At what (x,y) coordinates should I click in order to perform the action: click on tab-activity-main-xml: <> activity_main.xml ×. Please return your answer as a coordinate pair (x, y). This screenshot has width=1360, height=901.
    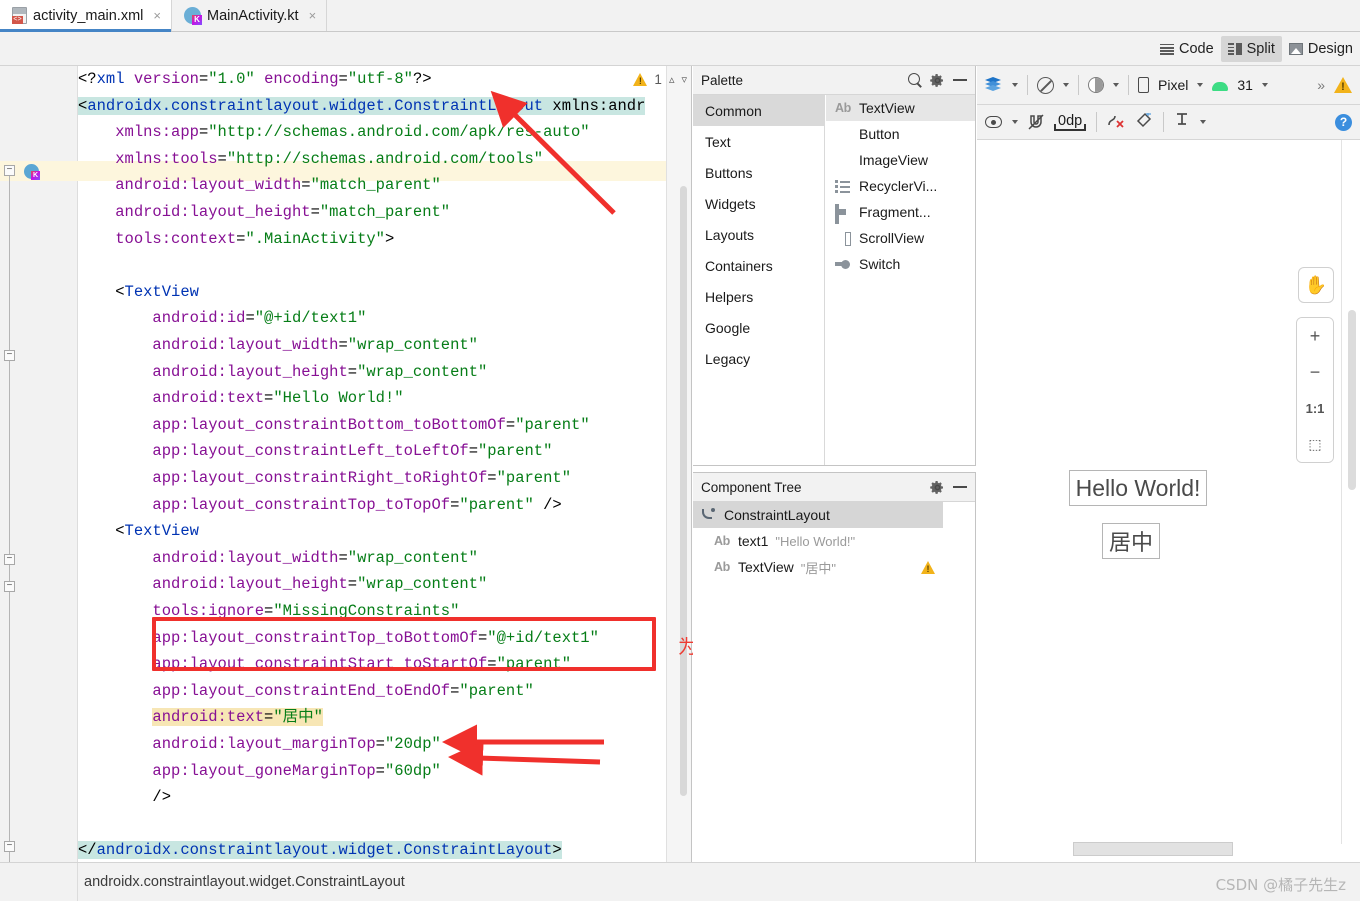
    Looking at the image, I should click on (86, 16).